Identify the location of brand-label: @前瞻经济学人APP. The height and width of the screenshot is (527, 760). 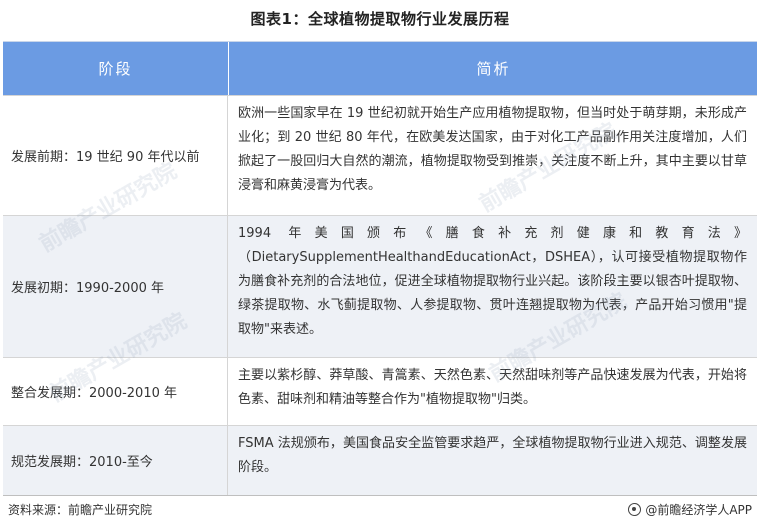
(698, 510).